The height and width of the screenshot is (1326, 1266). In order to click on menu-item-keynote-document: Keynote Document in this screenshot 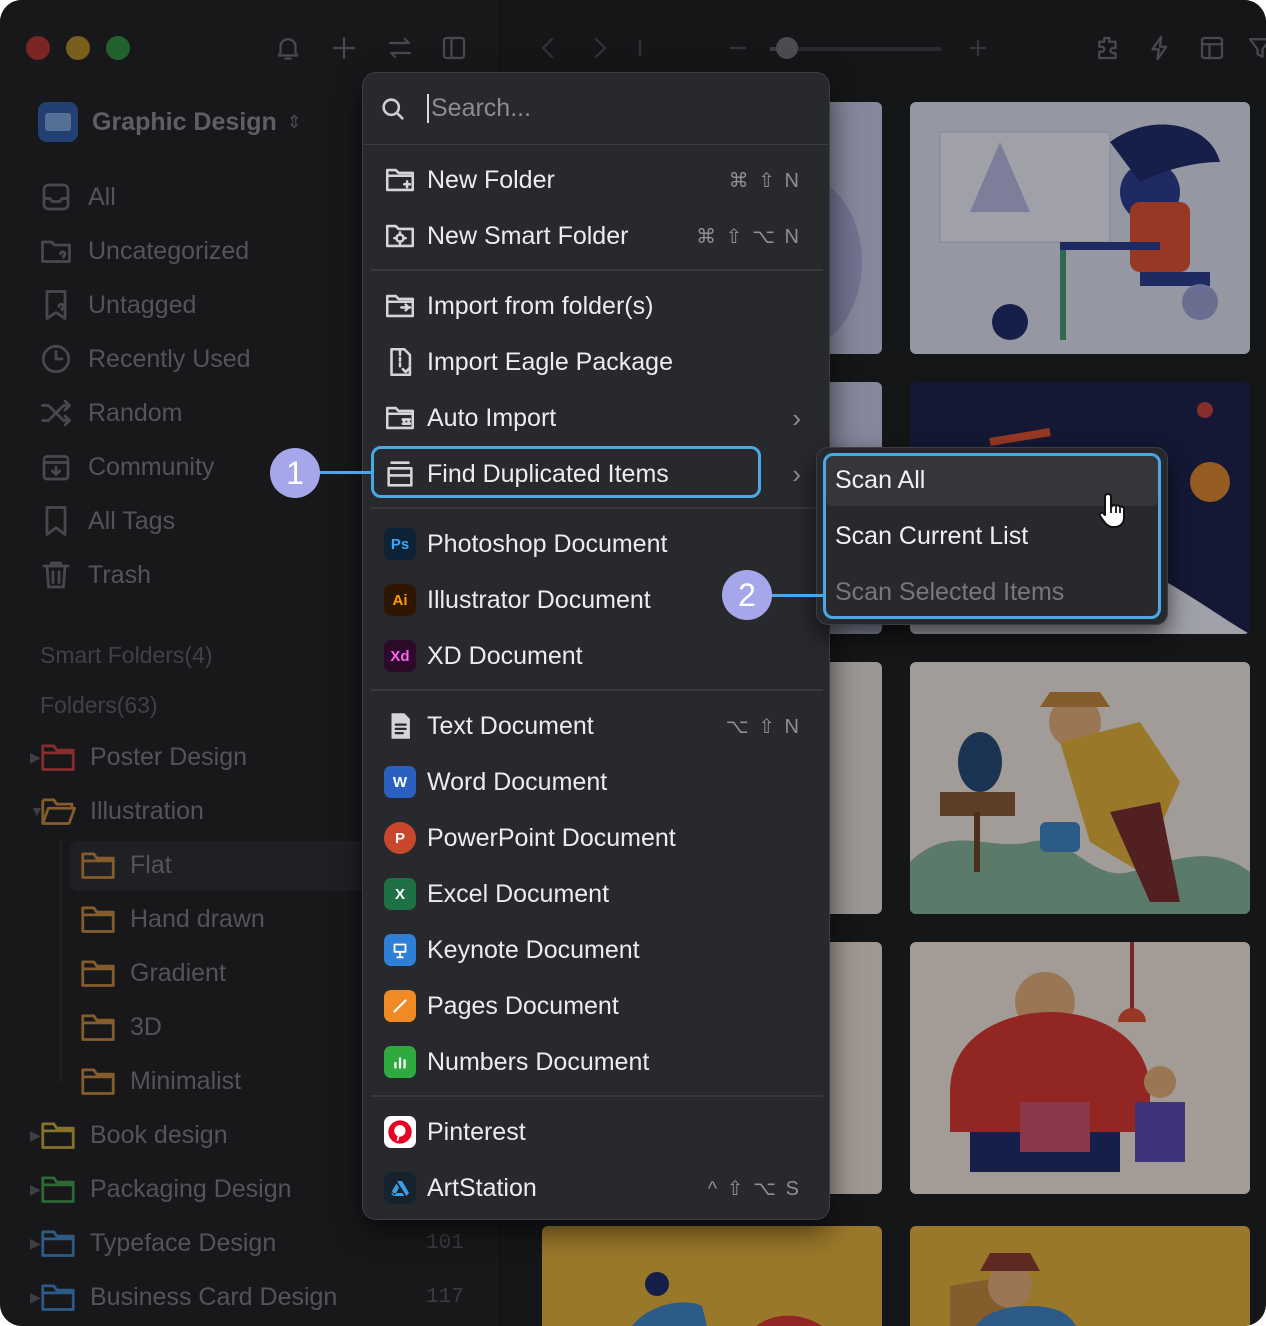, I will do `click(597, 950)`.